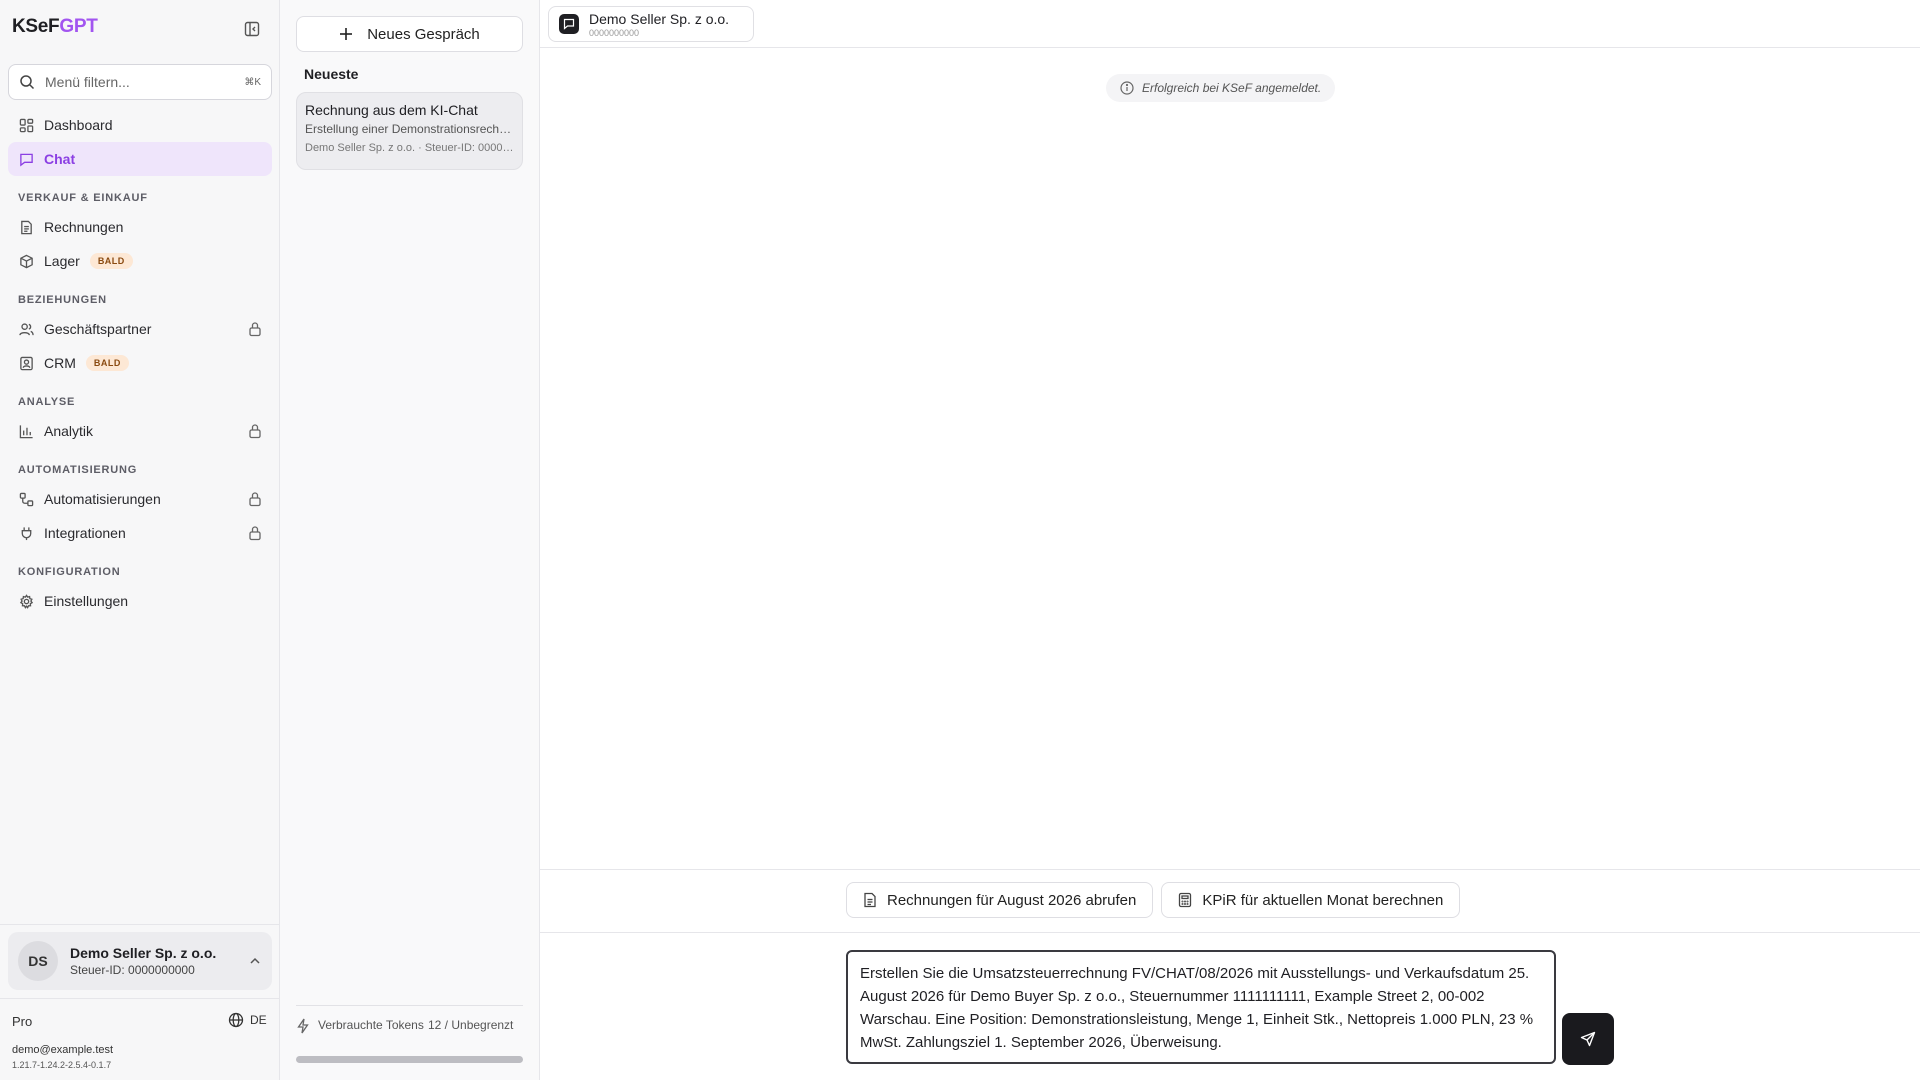  Describe the element at coordinates (303, 1026) in the screenshot. I see `lightning-icon` at that location.